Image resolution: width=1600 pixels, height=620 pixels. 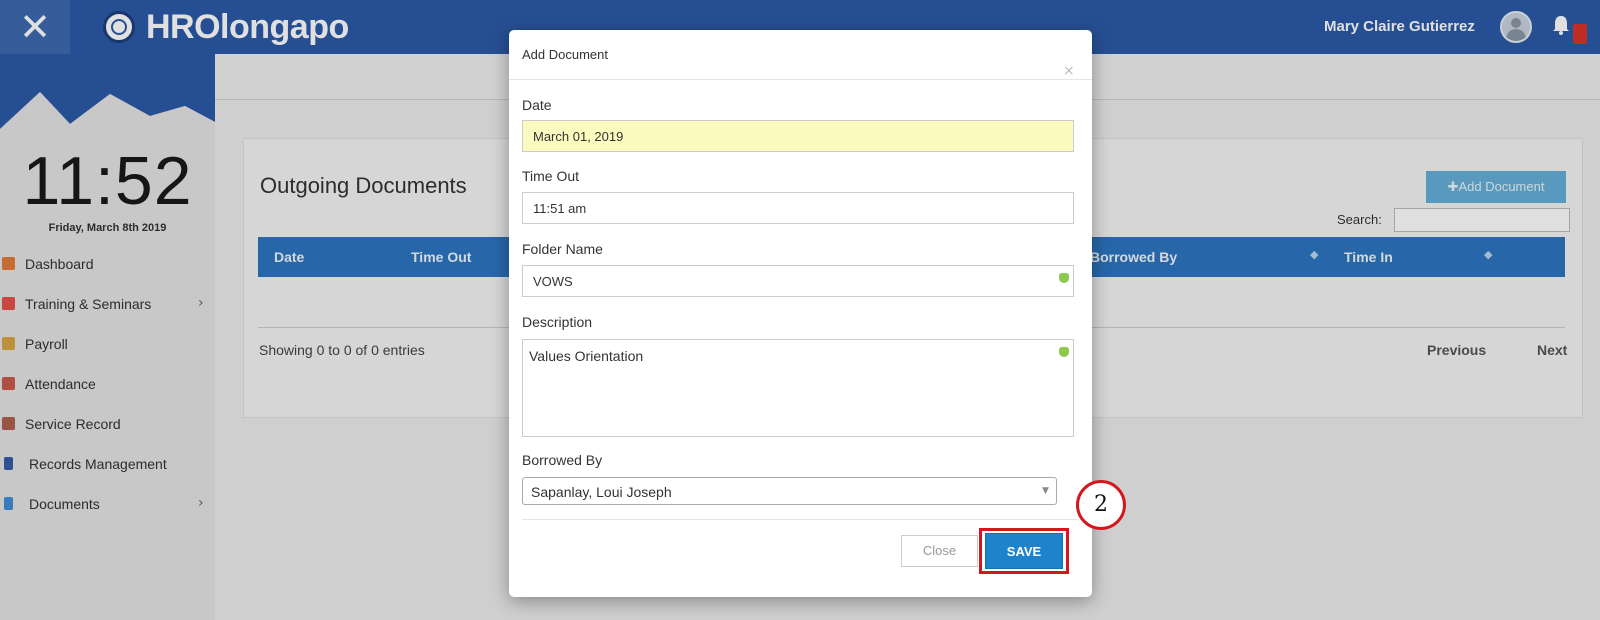 I want to click on description-label: Description, so click(x=557, y=322).